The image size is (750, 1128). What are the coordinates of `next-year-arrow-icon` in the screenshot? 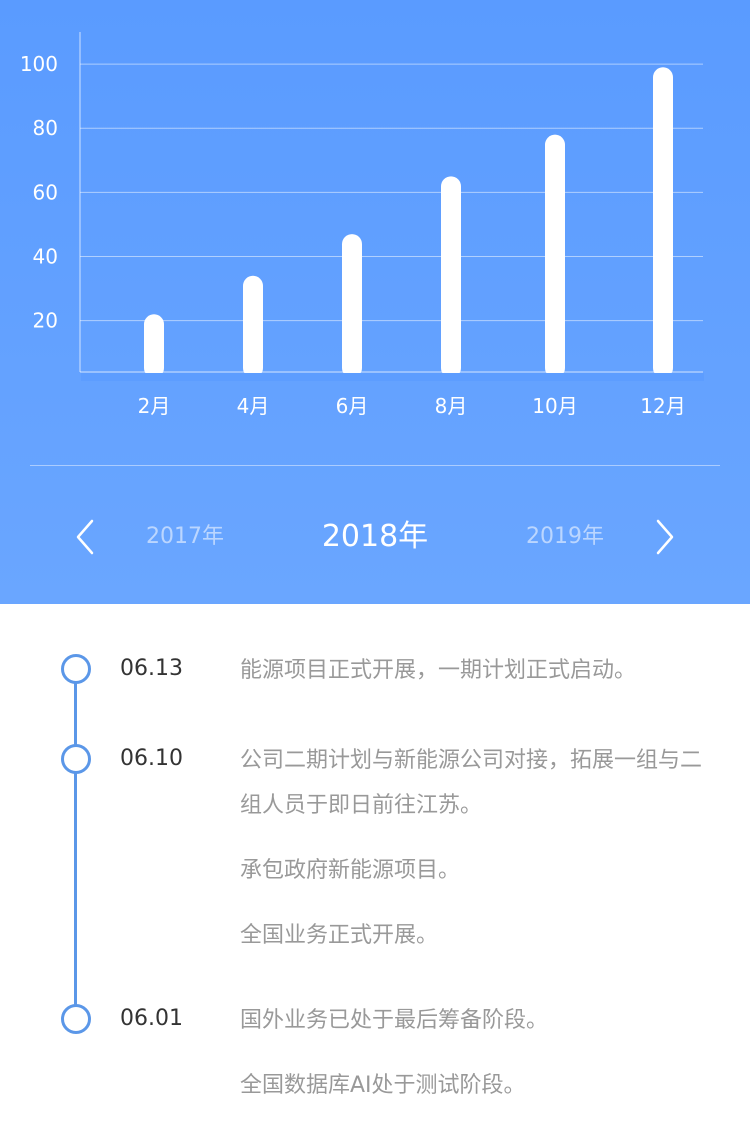 It's located at (664, 537).